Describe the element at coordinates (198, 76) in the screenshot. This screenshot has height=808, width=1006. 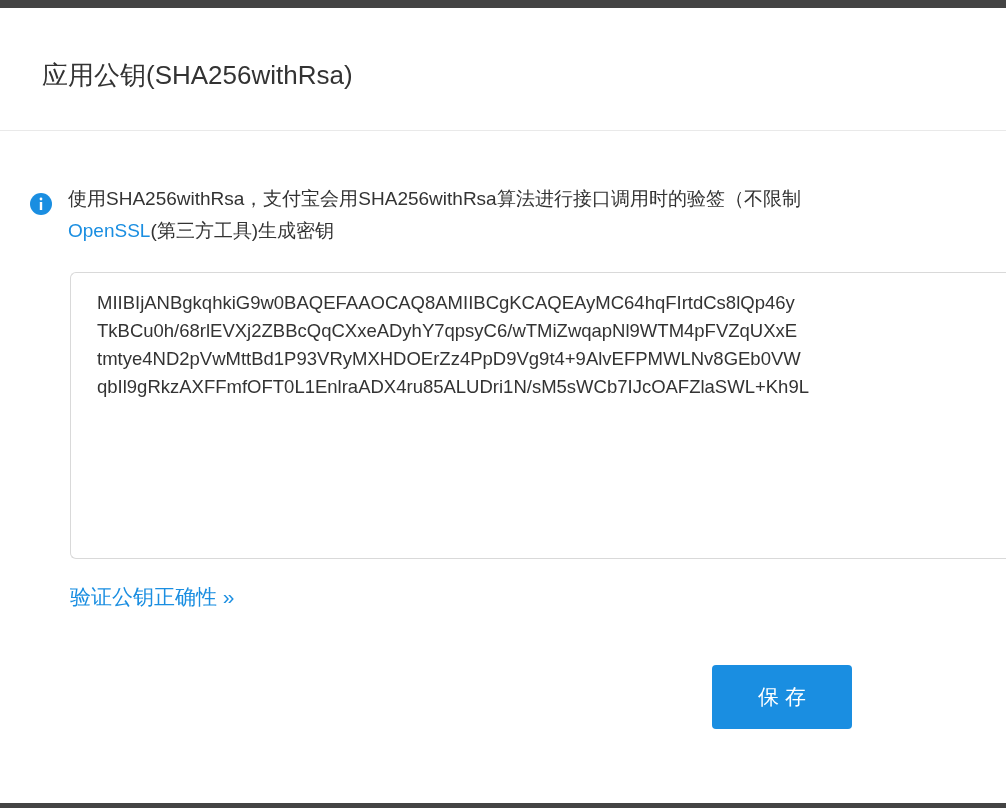
I see `dialog-title: 应用公钥(SHA256withRsa)` at that location.